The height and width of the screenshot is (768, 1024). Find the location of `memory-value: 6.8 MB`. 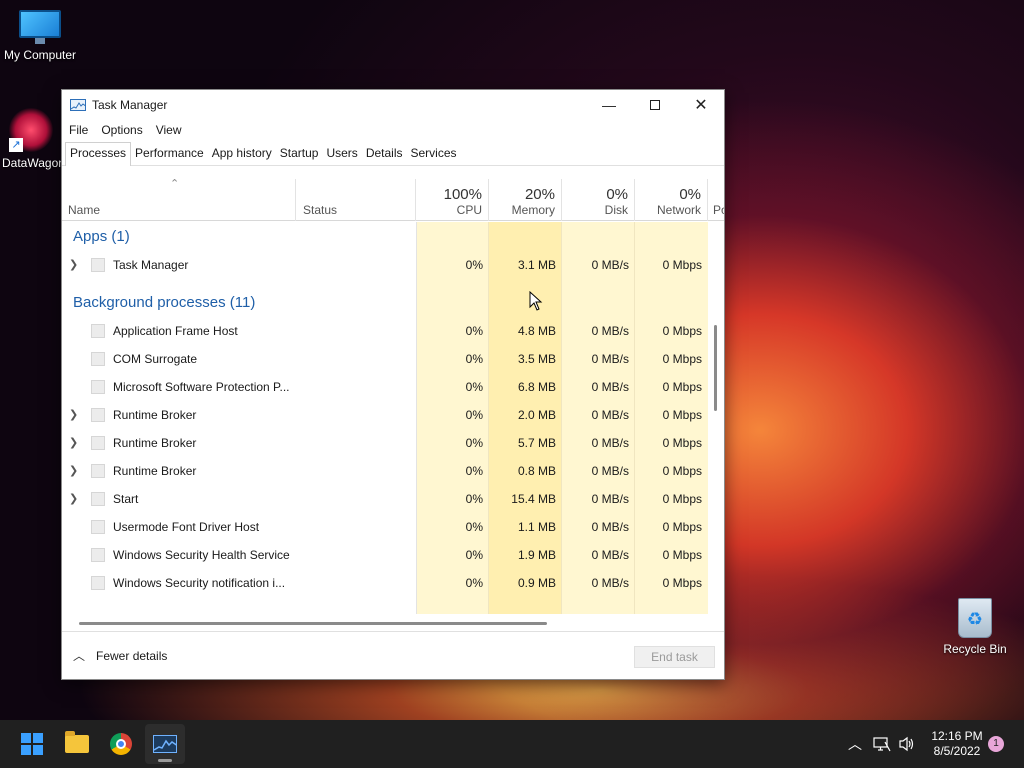

memory-value: 6.8 MB is located at coordinates (536, 387).